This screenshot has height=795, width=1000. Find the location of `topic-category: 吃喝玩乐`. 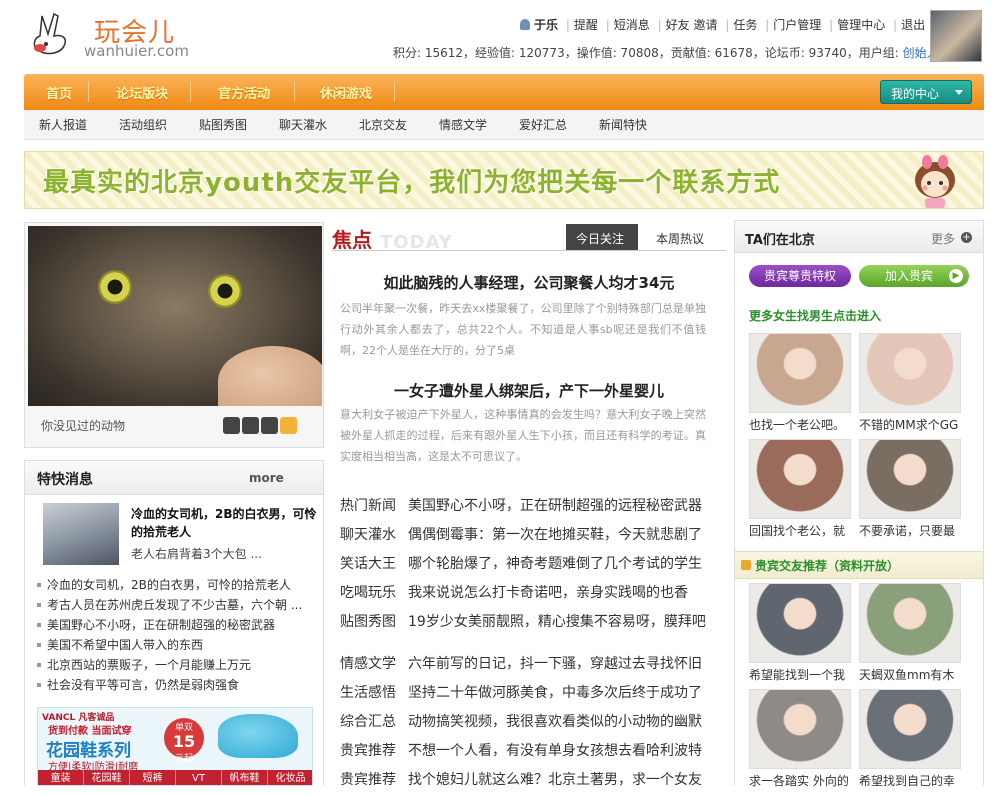

topic-category: 吃喝玩乐 is located at coordinates (374, 593).